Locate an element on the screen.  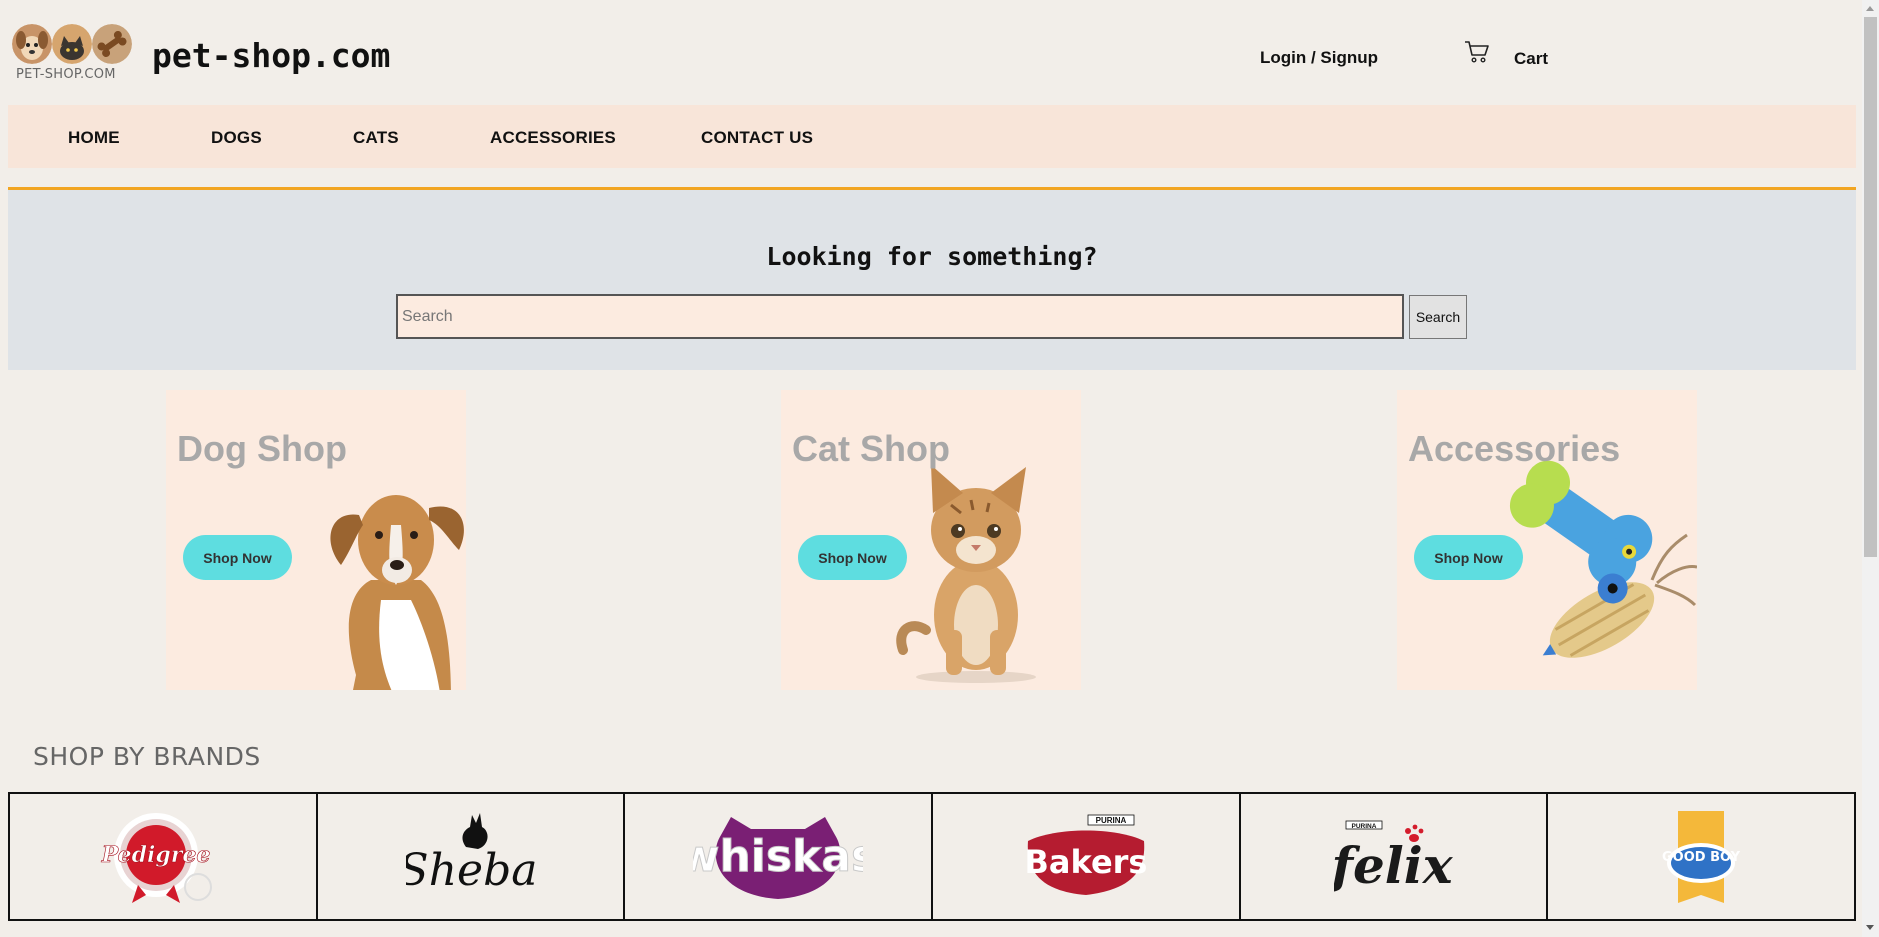
nav-contact-us: CONTACT US is located at coordinates (757, 138).